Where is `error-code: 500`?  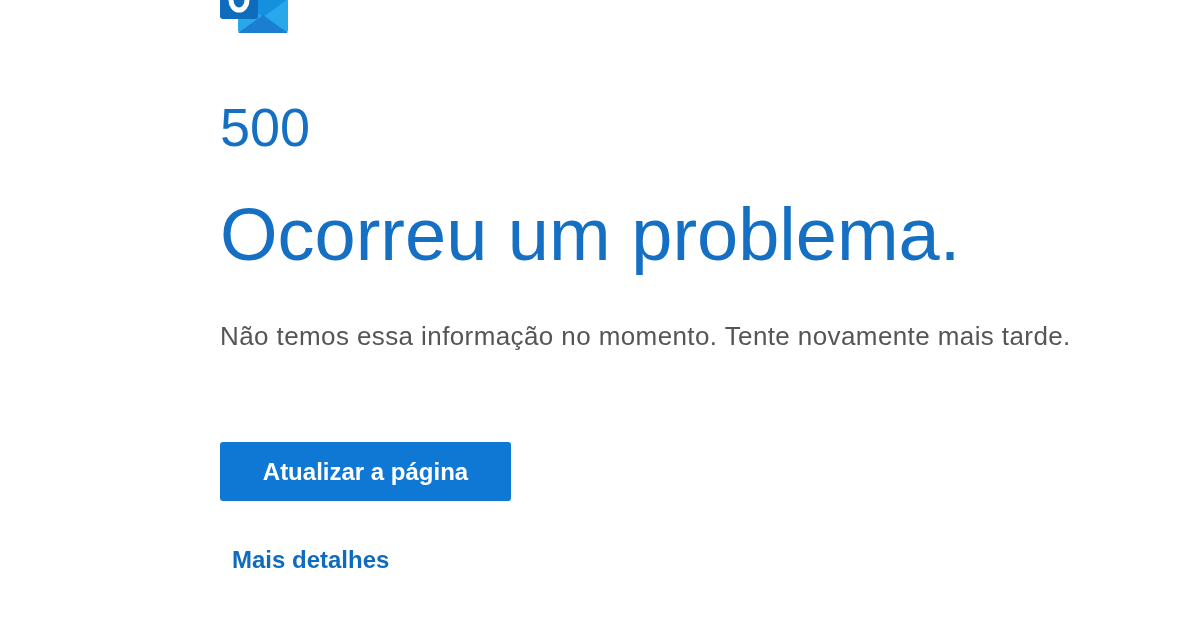 error-code: 500 is located at coordinates (265, 127).